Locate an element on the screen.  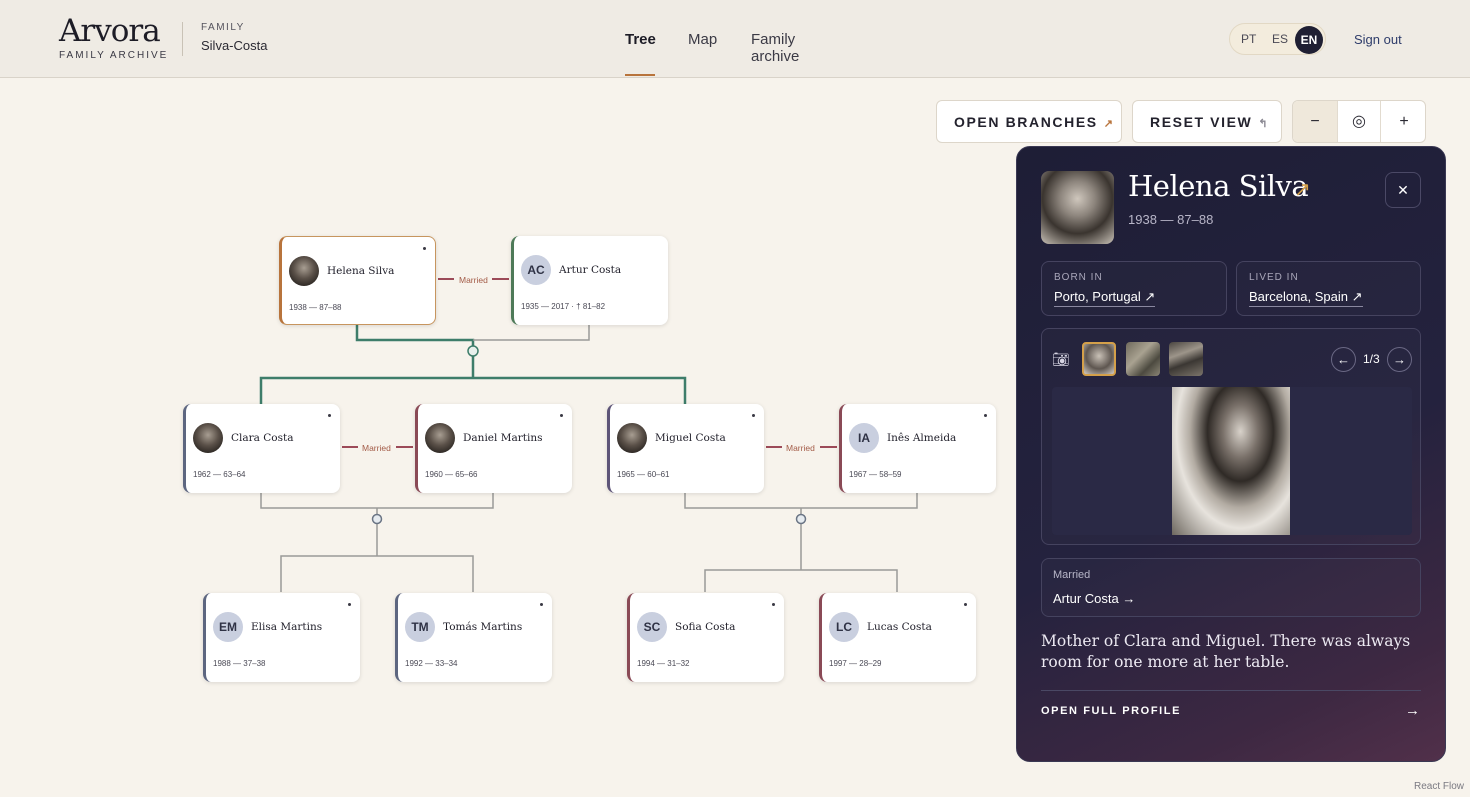
open-full-profile-link: OPEN FULL PROFILE is located at coordinates (1111, 711).